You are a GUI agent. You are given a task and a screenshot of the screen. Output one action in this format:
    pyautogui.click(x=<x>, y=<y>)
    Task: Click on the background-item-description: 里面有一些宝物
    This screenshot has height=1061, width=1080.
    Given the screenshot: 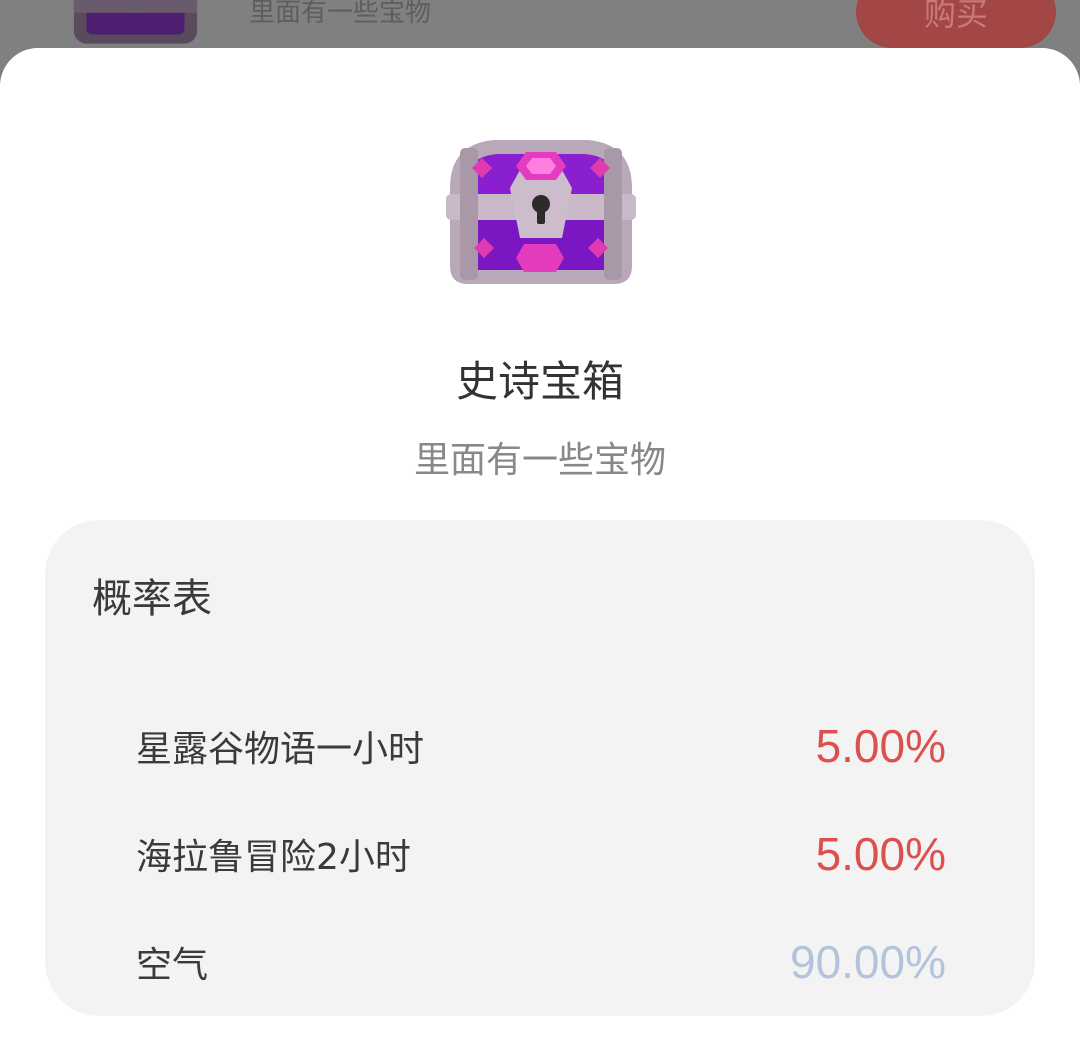 What is the action you would take?
    pyautogui.click(x=340, y=14)
    